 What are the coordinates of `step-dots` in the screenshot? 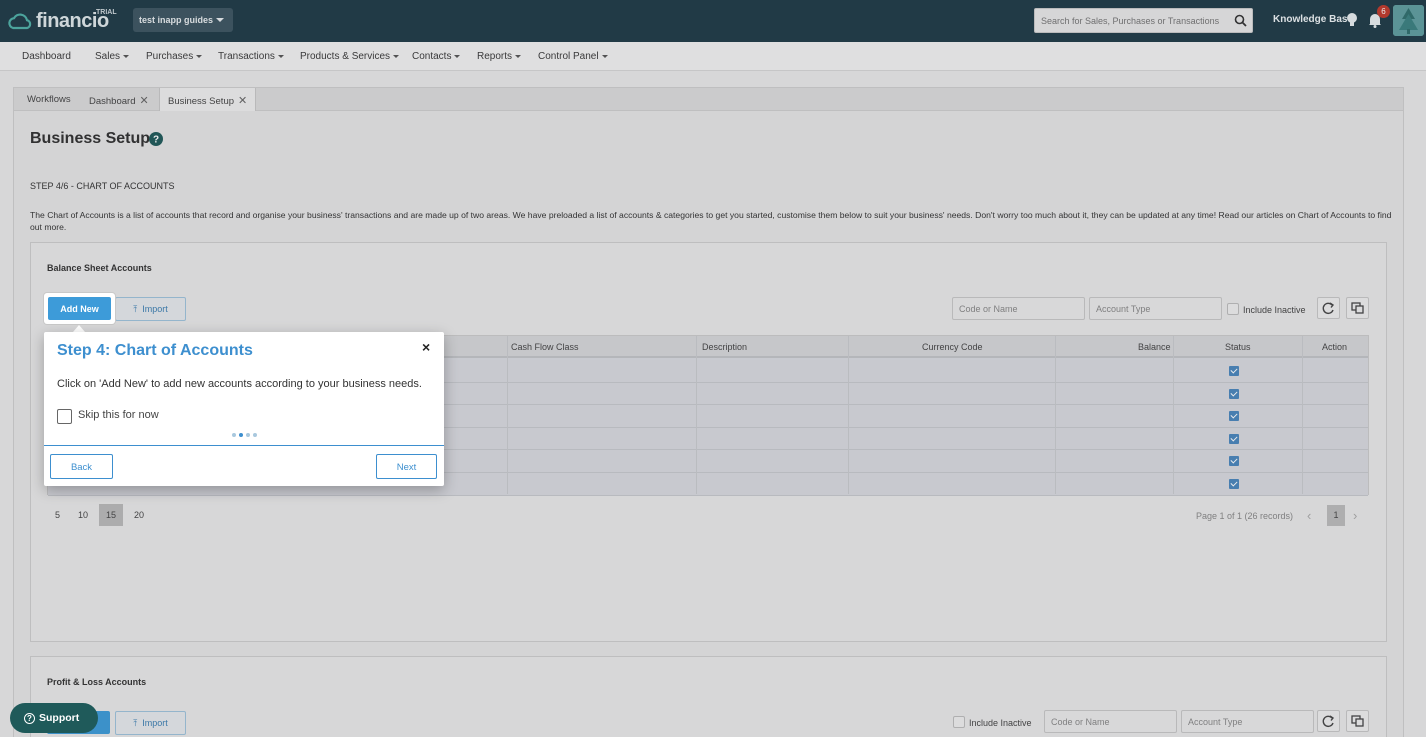 It's located at (244, 435).